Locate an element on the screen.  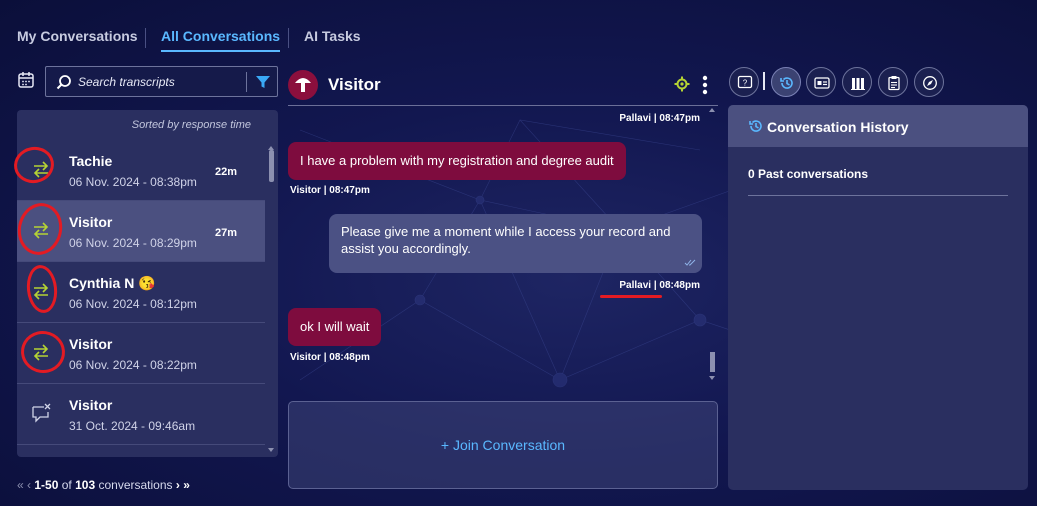
calendar-icon is located at coordinates (26, 80).